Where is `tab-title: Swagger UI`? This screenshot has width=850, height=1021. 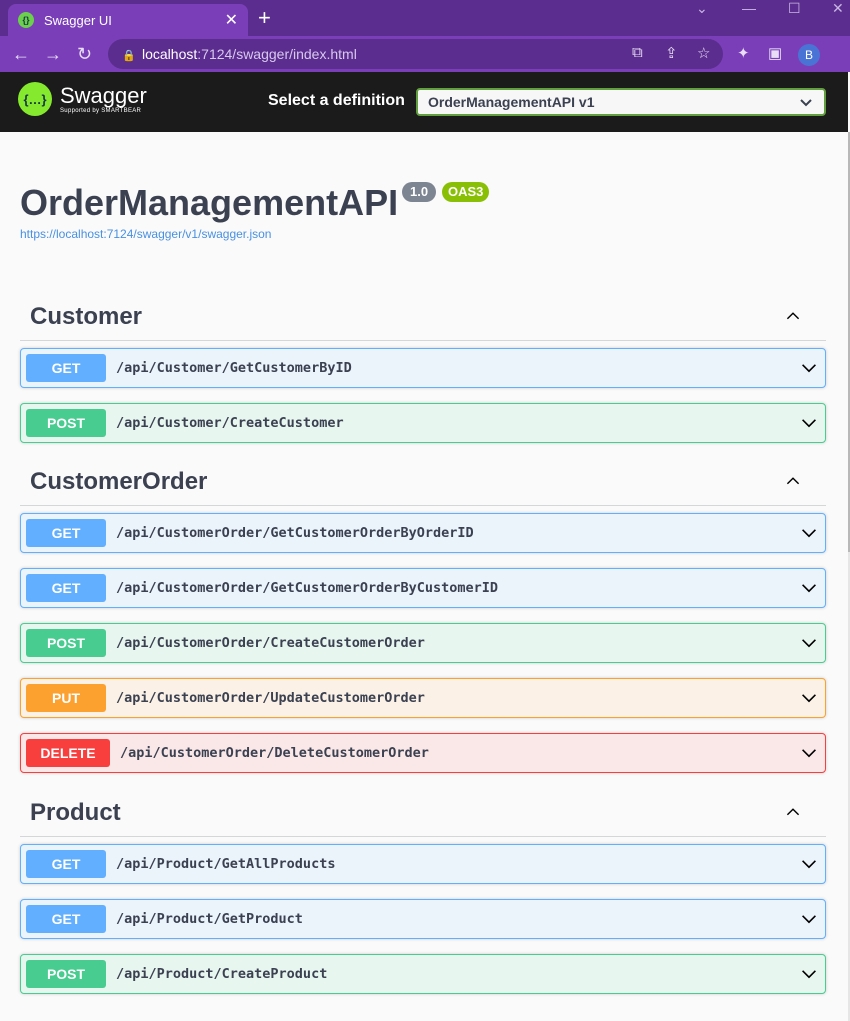
tab-title: Swagger UI is located at coordinates (78, 20).